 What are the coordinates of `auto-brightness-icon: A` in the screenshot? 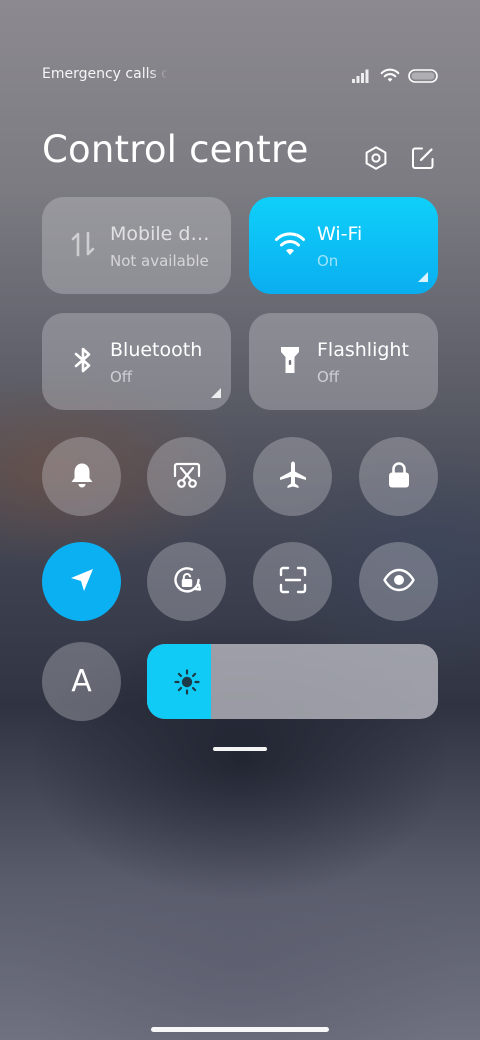 It's located at (81, 681).